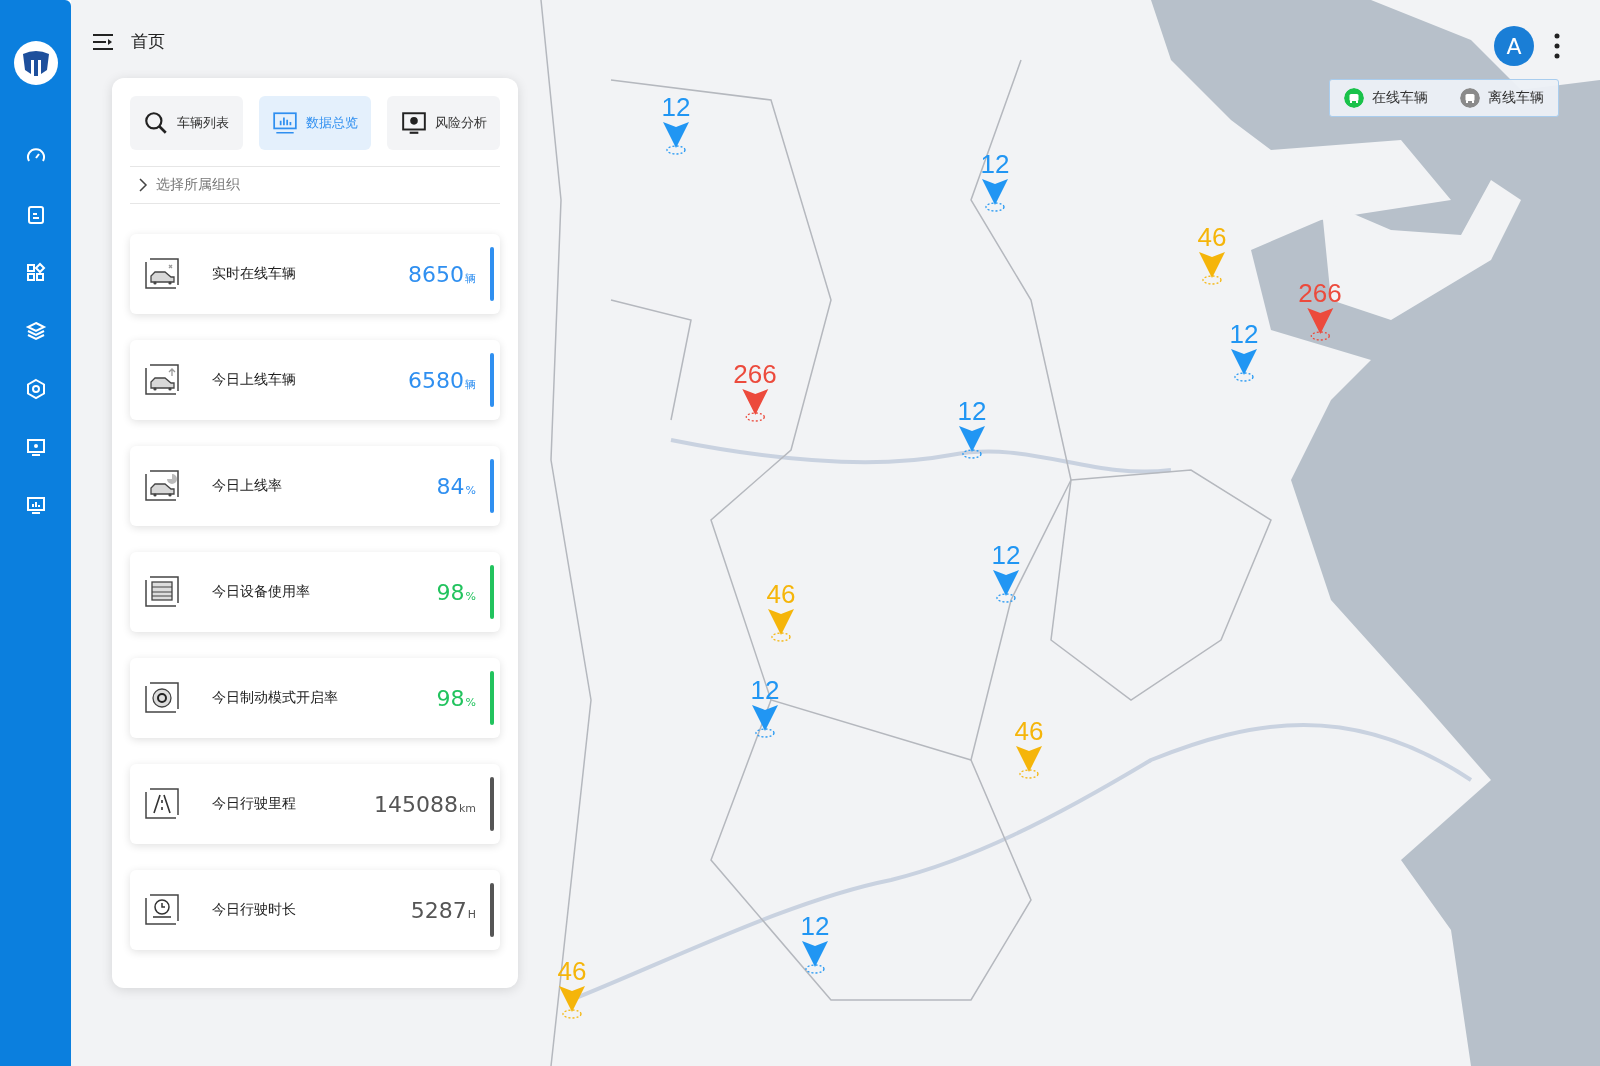 The height and width of the screenshot is (1066, 1600). Describe the element at coordinates (1400, 98) in the screenshot. I see `legend-label: 在线车辆` at that location.